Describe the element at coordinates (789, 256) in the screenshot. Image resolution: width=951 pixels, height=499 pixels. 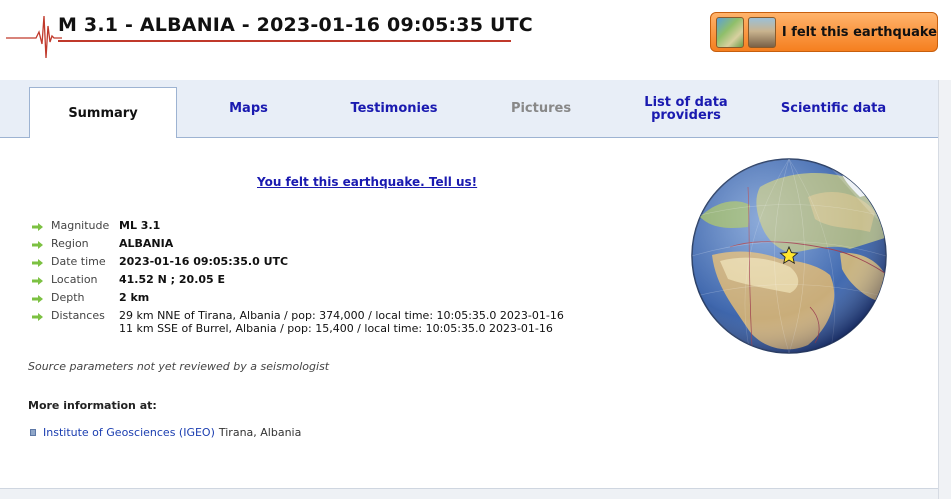
I see `globe-map` at that location.